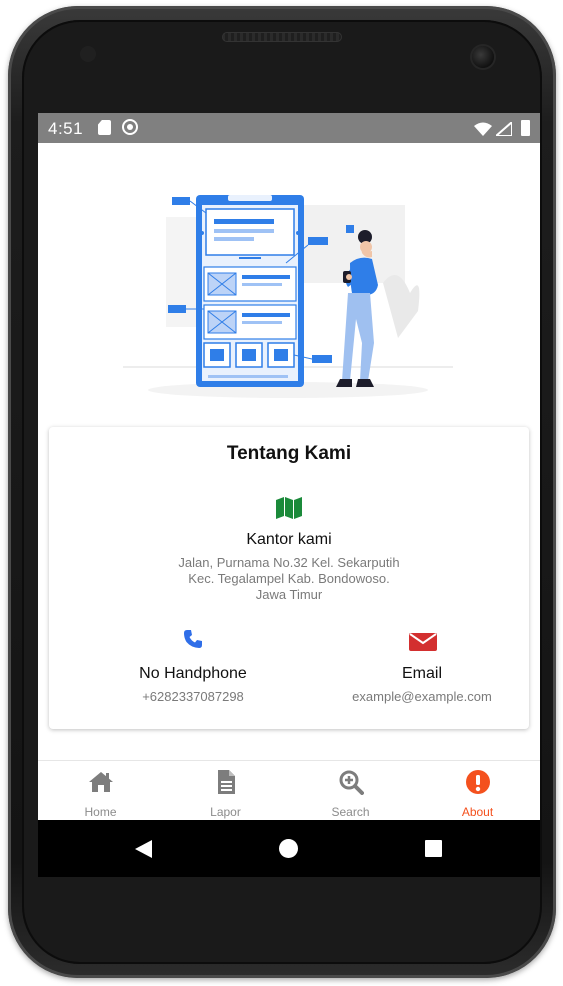  I want to click on wifi-icon, so click(483, 129).